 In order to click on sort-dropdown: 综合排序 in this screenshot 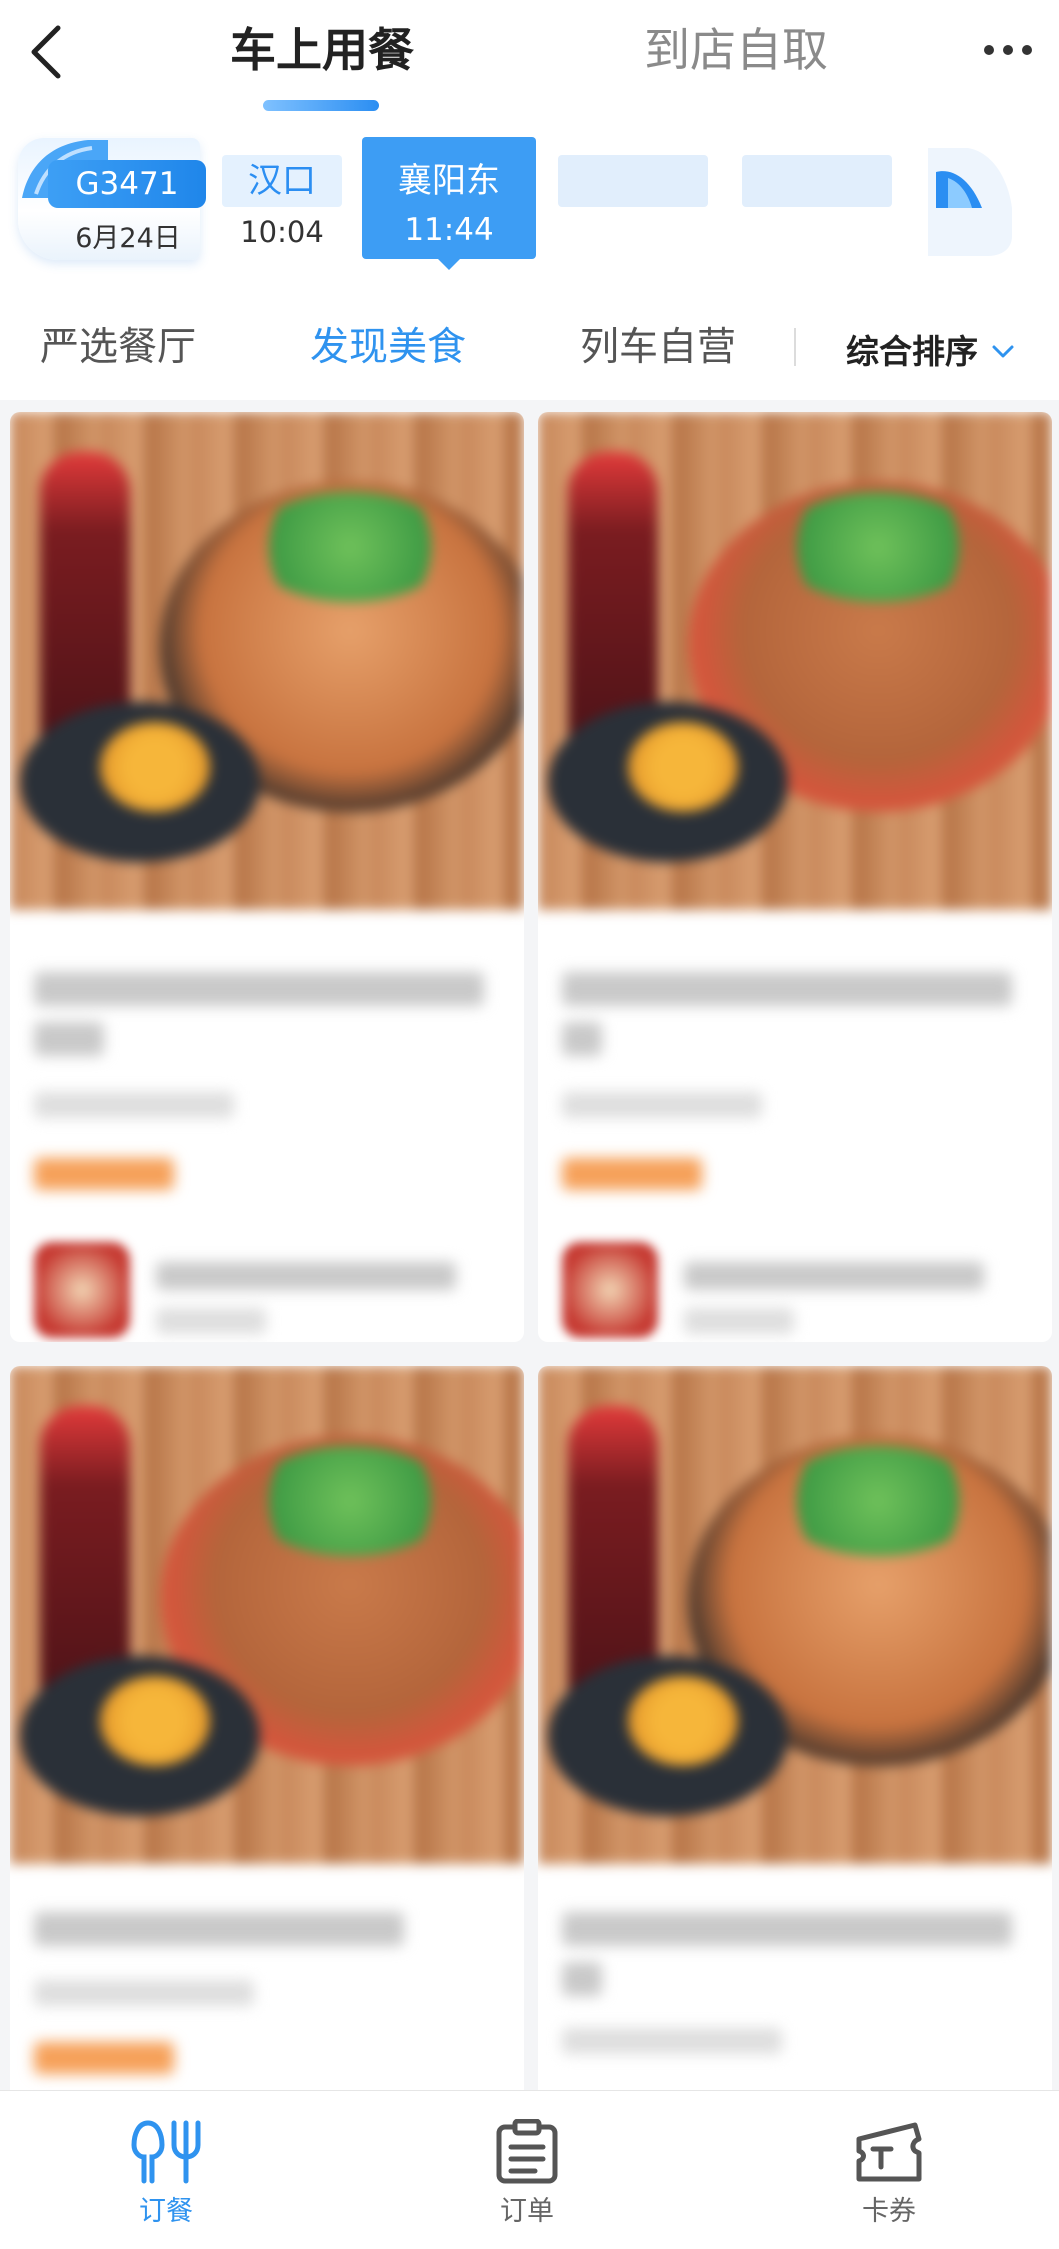, I will do `click(912, 352)`.